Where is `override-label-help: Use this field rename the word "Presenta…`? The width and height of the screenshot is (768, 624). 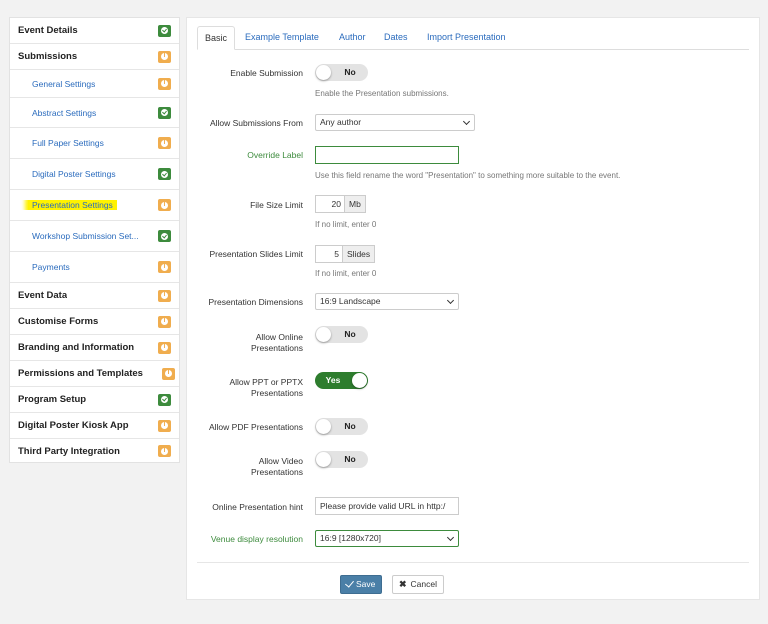
override-label-help: Use this field rename the word "Presenta… is located at coordinates (468, 175).